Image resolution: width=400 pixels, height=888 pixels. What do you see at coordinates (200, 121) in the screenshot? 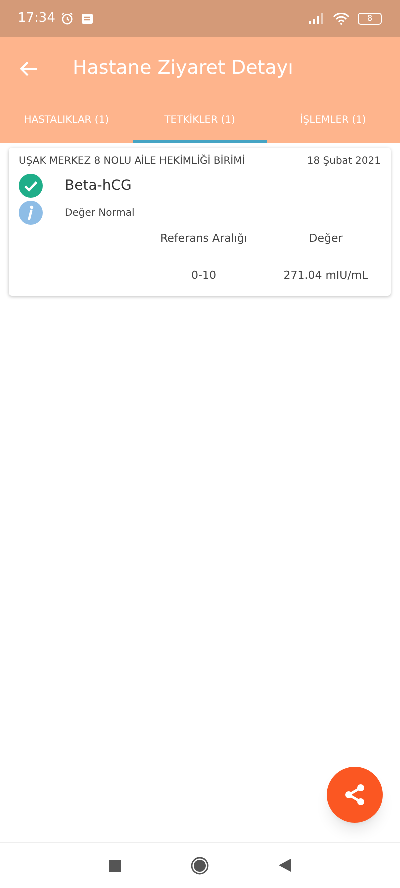
I see `tab: TETKİKLER (1)` at bounding box center [200, 121].